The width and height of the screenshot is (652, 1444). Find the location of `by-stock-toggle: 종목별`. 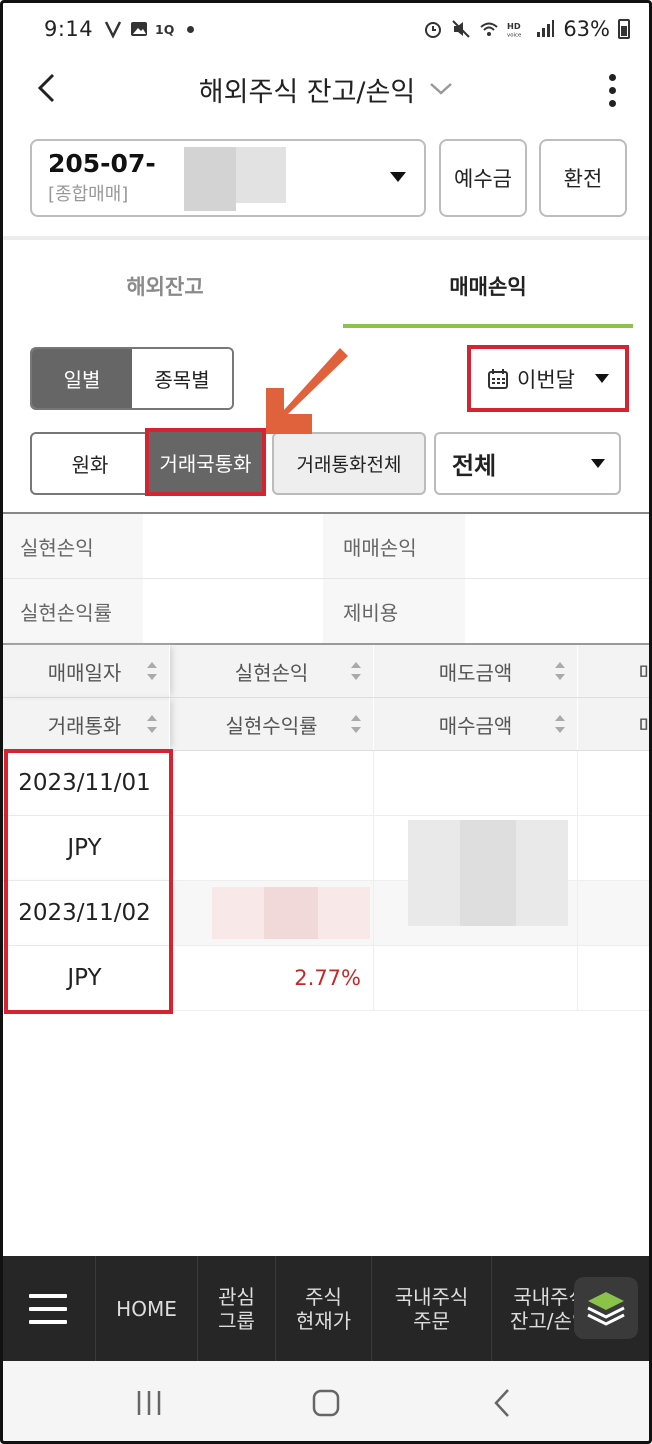

by-stock-toggle: 종목별 is located at coordinates (182, 378).